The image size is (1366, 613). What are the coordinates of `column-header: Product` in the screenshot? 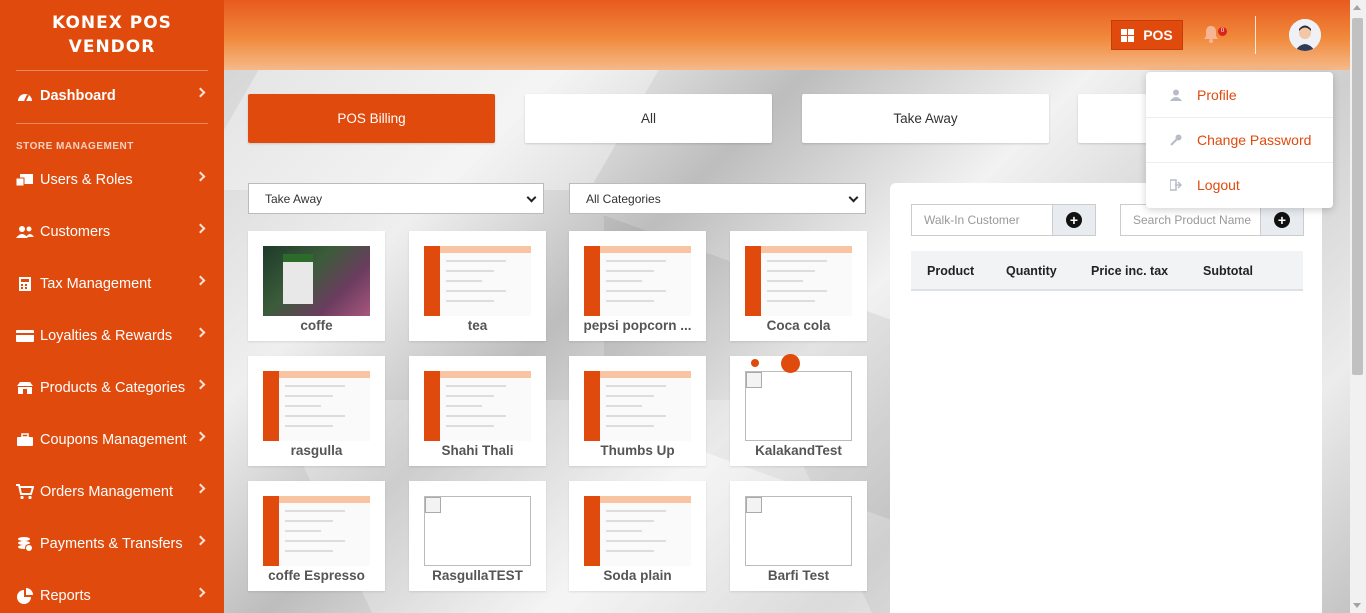 It's located at (951, 271).